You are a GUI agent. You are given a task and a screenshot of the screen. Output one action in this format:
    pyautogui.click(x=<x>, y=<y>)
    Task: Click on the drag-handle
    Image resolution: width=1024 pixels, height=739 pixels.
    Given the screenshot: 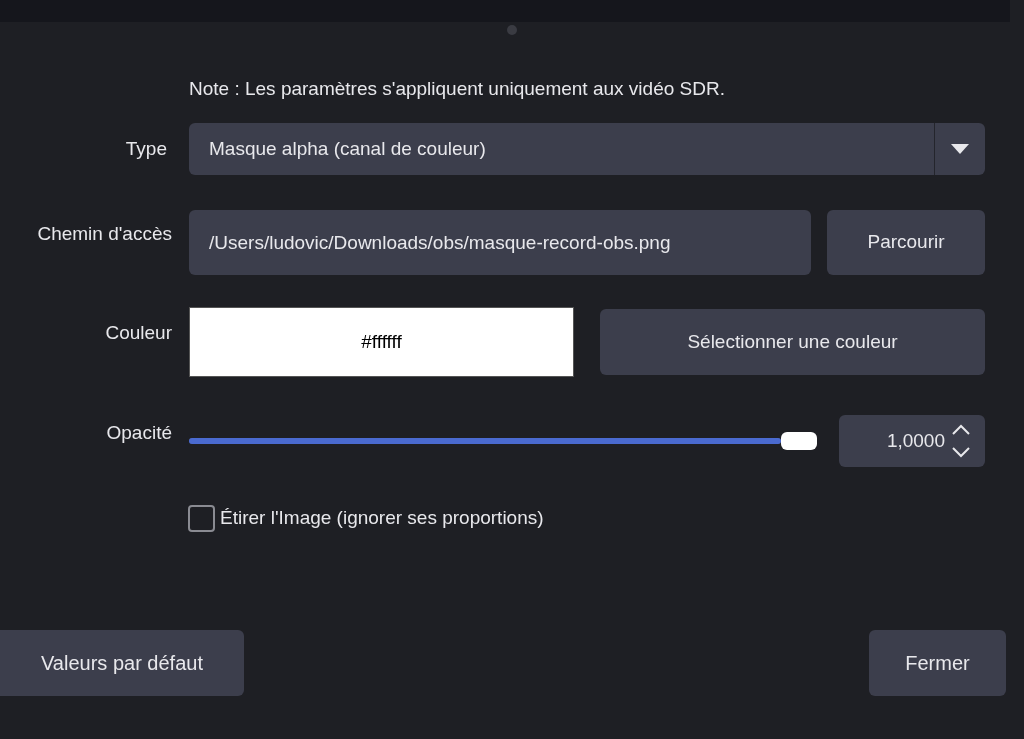 What is the action you would take?
    pyautogui.click(x=512, y=30)
    